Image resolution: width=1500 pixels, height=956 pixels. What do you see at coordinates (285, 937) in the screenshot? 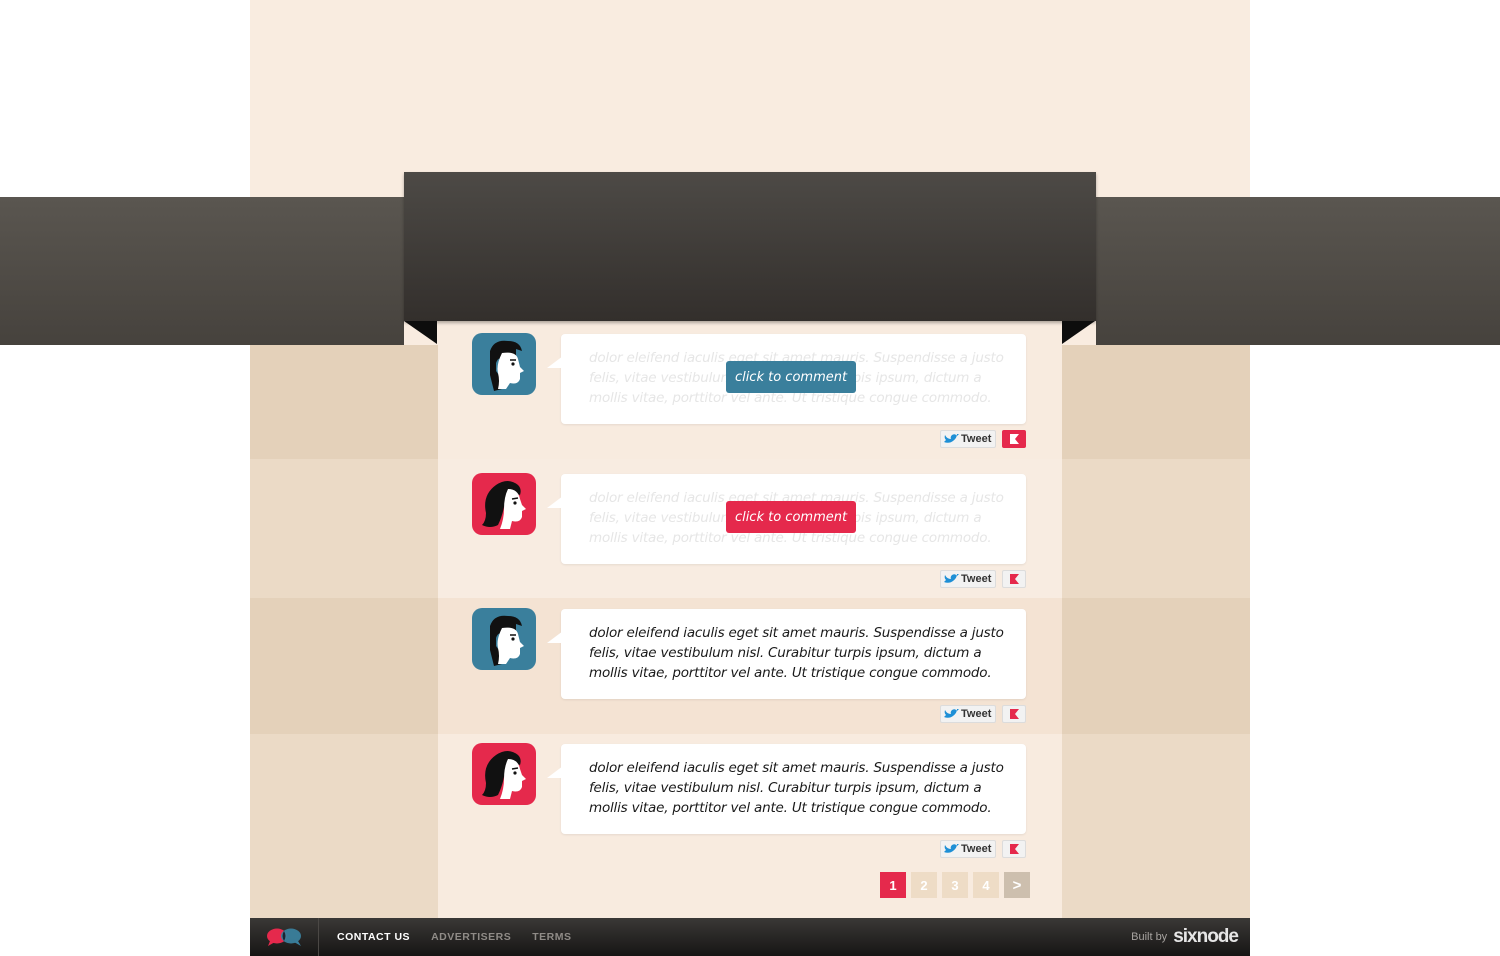
I see `speech-bubbles-logo-icon` at bounding box center [285, 937].